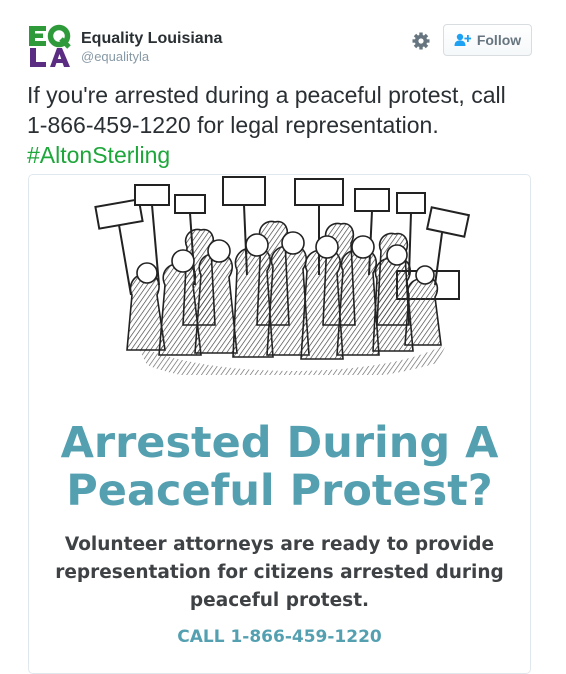 The width and height of the screenshot is (566, 674). Describe the element at coordinates (233, 125) in the screenshot. I see `tweet-text-line: 1-866-459-1220 for legal representation.` at that location.